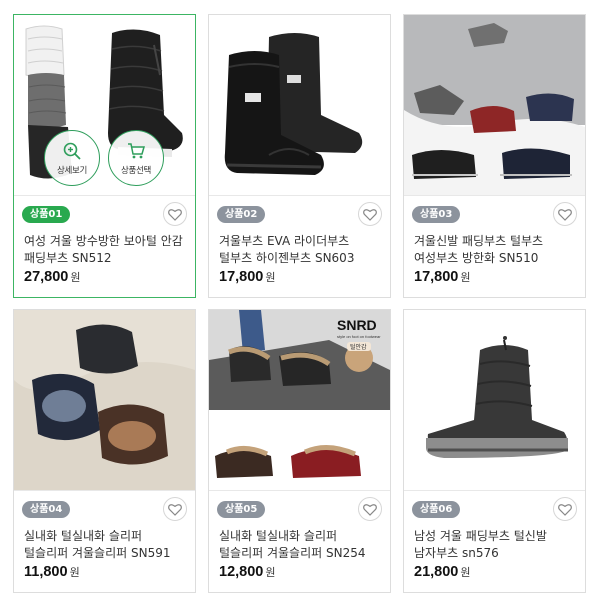 The image size is (598, 601). Describe the element at coordinates (105, 250) in the screenshot. I see `product-name: 여성 겨울 방수방한 보아털 안감 패딩부츠 SN512` at that location.